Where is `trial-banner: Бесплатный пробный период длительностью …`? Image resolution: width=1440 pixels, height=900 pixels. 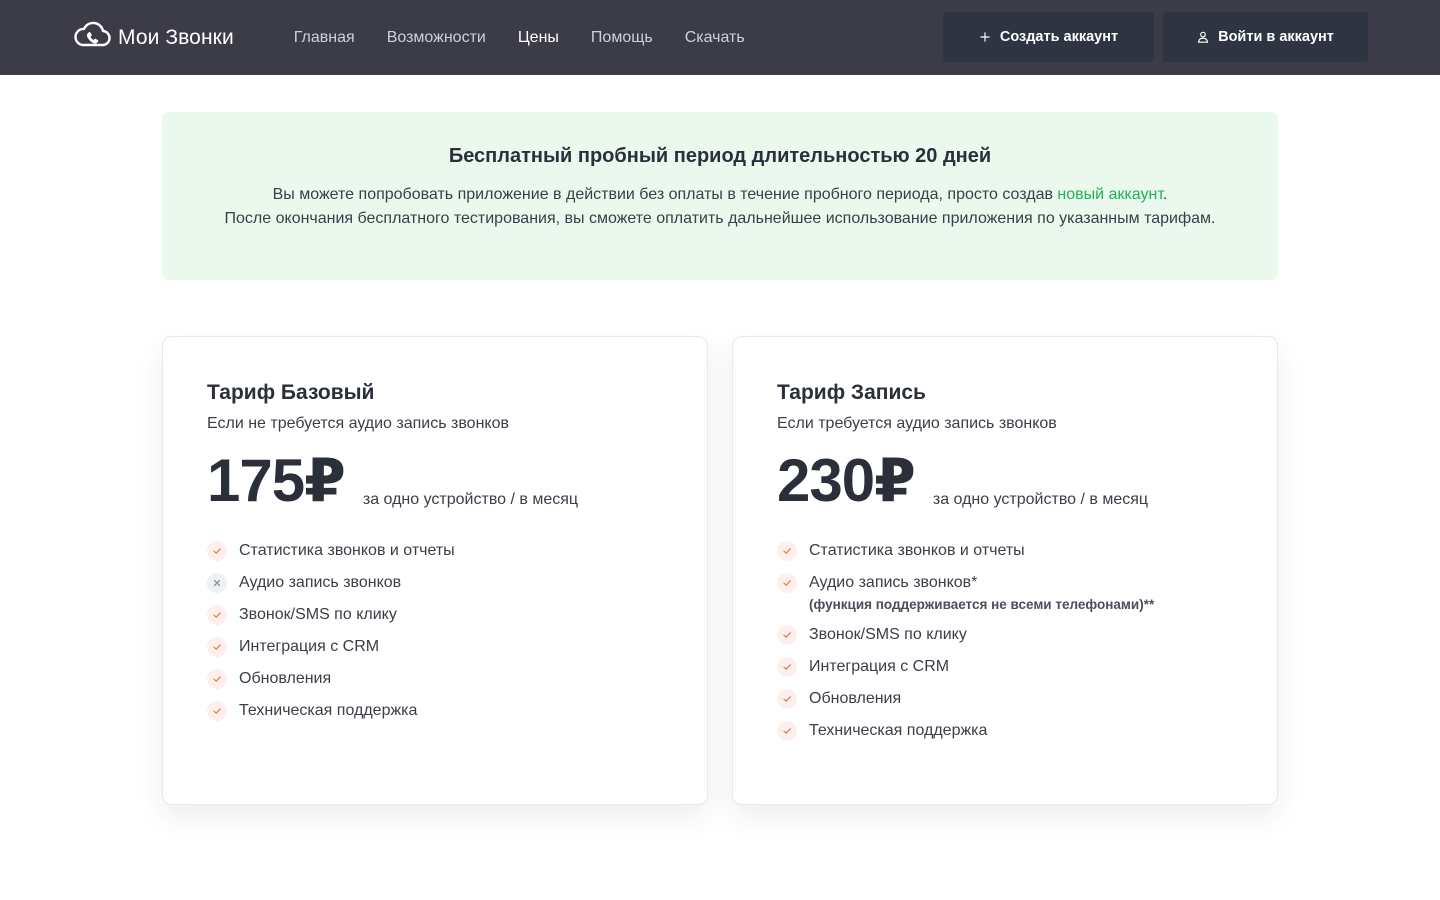
trial-banner: Бесплатный пробный период длительностью … is located at coordinates (720, 196).